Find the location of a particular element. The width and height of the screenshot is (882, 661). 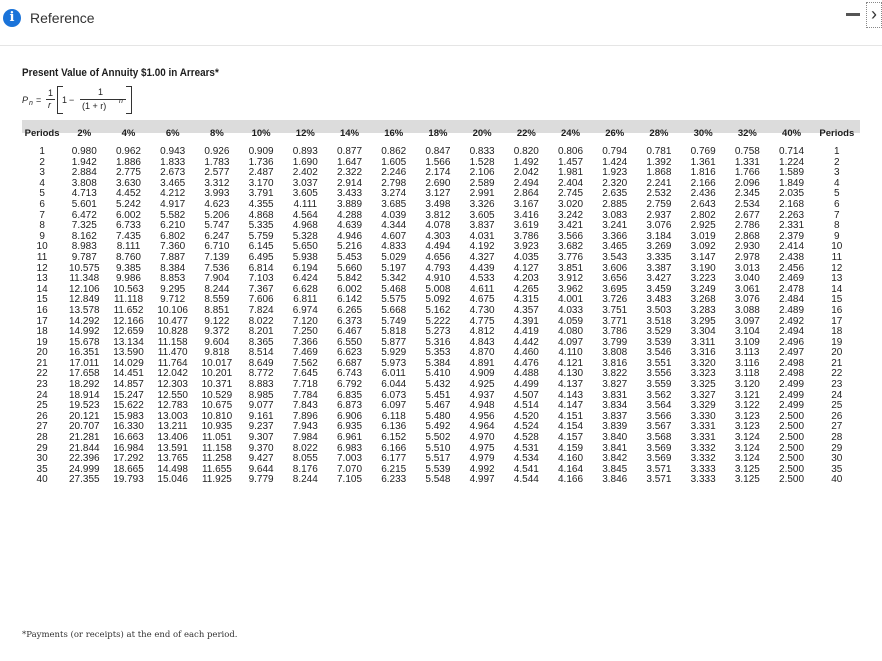

formula-denominator: (1 + r) is located at coordinates (94, 106).